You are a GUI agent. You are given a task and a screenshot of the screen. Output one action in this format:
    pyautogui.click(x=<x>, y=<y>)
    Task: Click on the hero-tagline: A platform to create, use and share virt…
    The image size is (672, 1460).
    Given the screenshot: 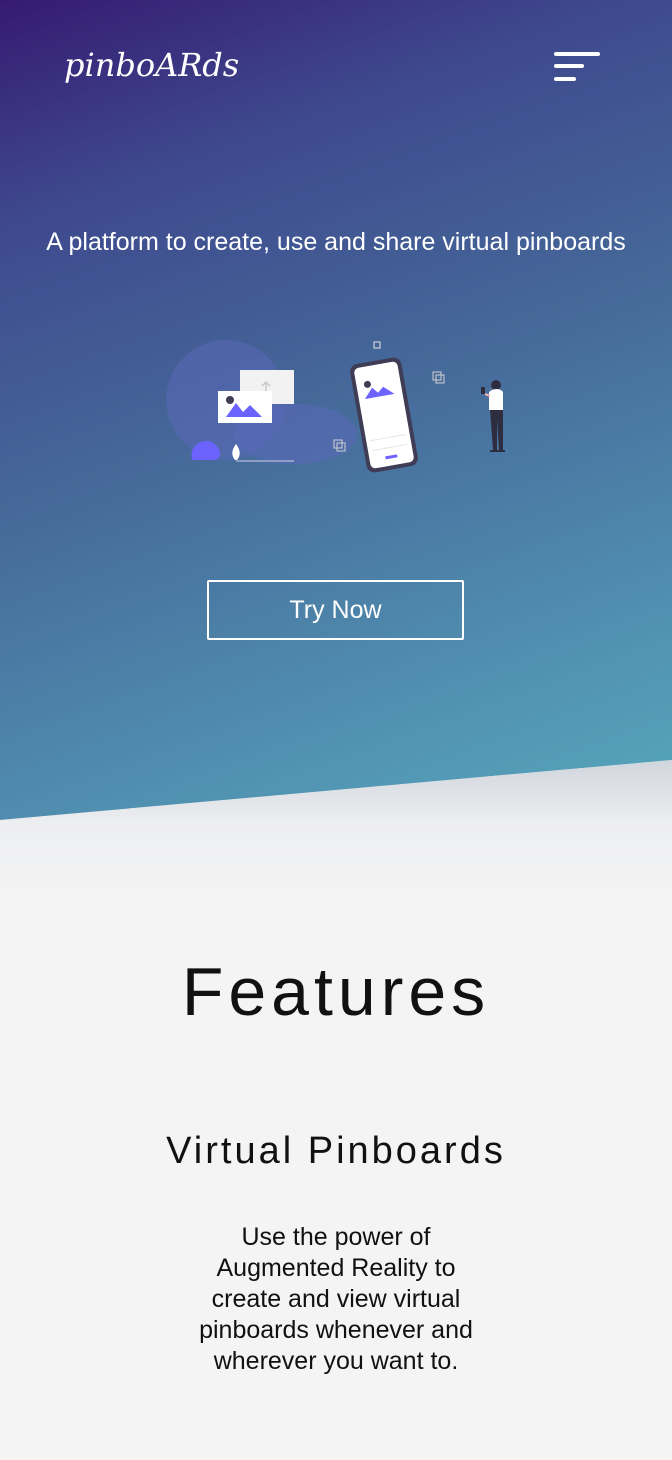 What is the action you would take?
    pyautogui.click(x=336, y=242)
    